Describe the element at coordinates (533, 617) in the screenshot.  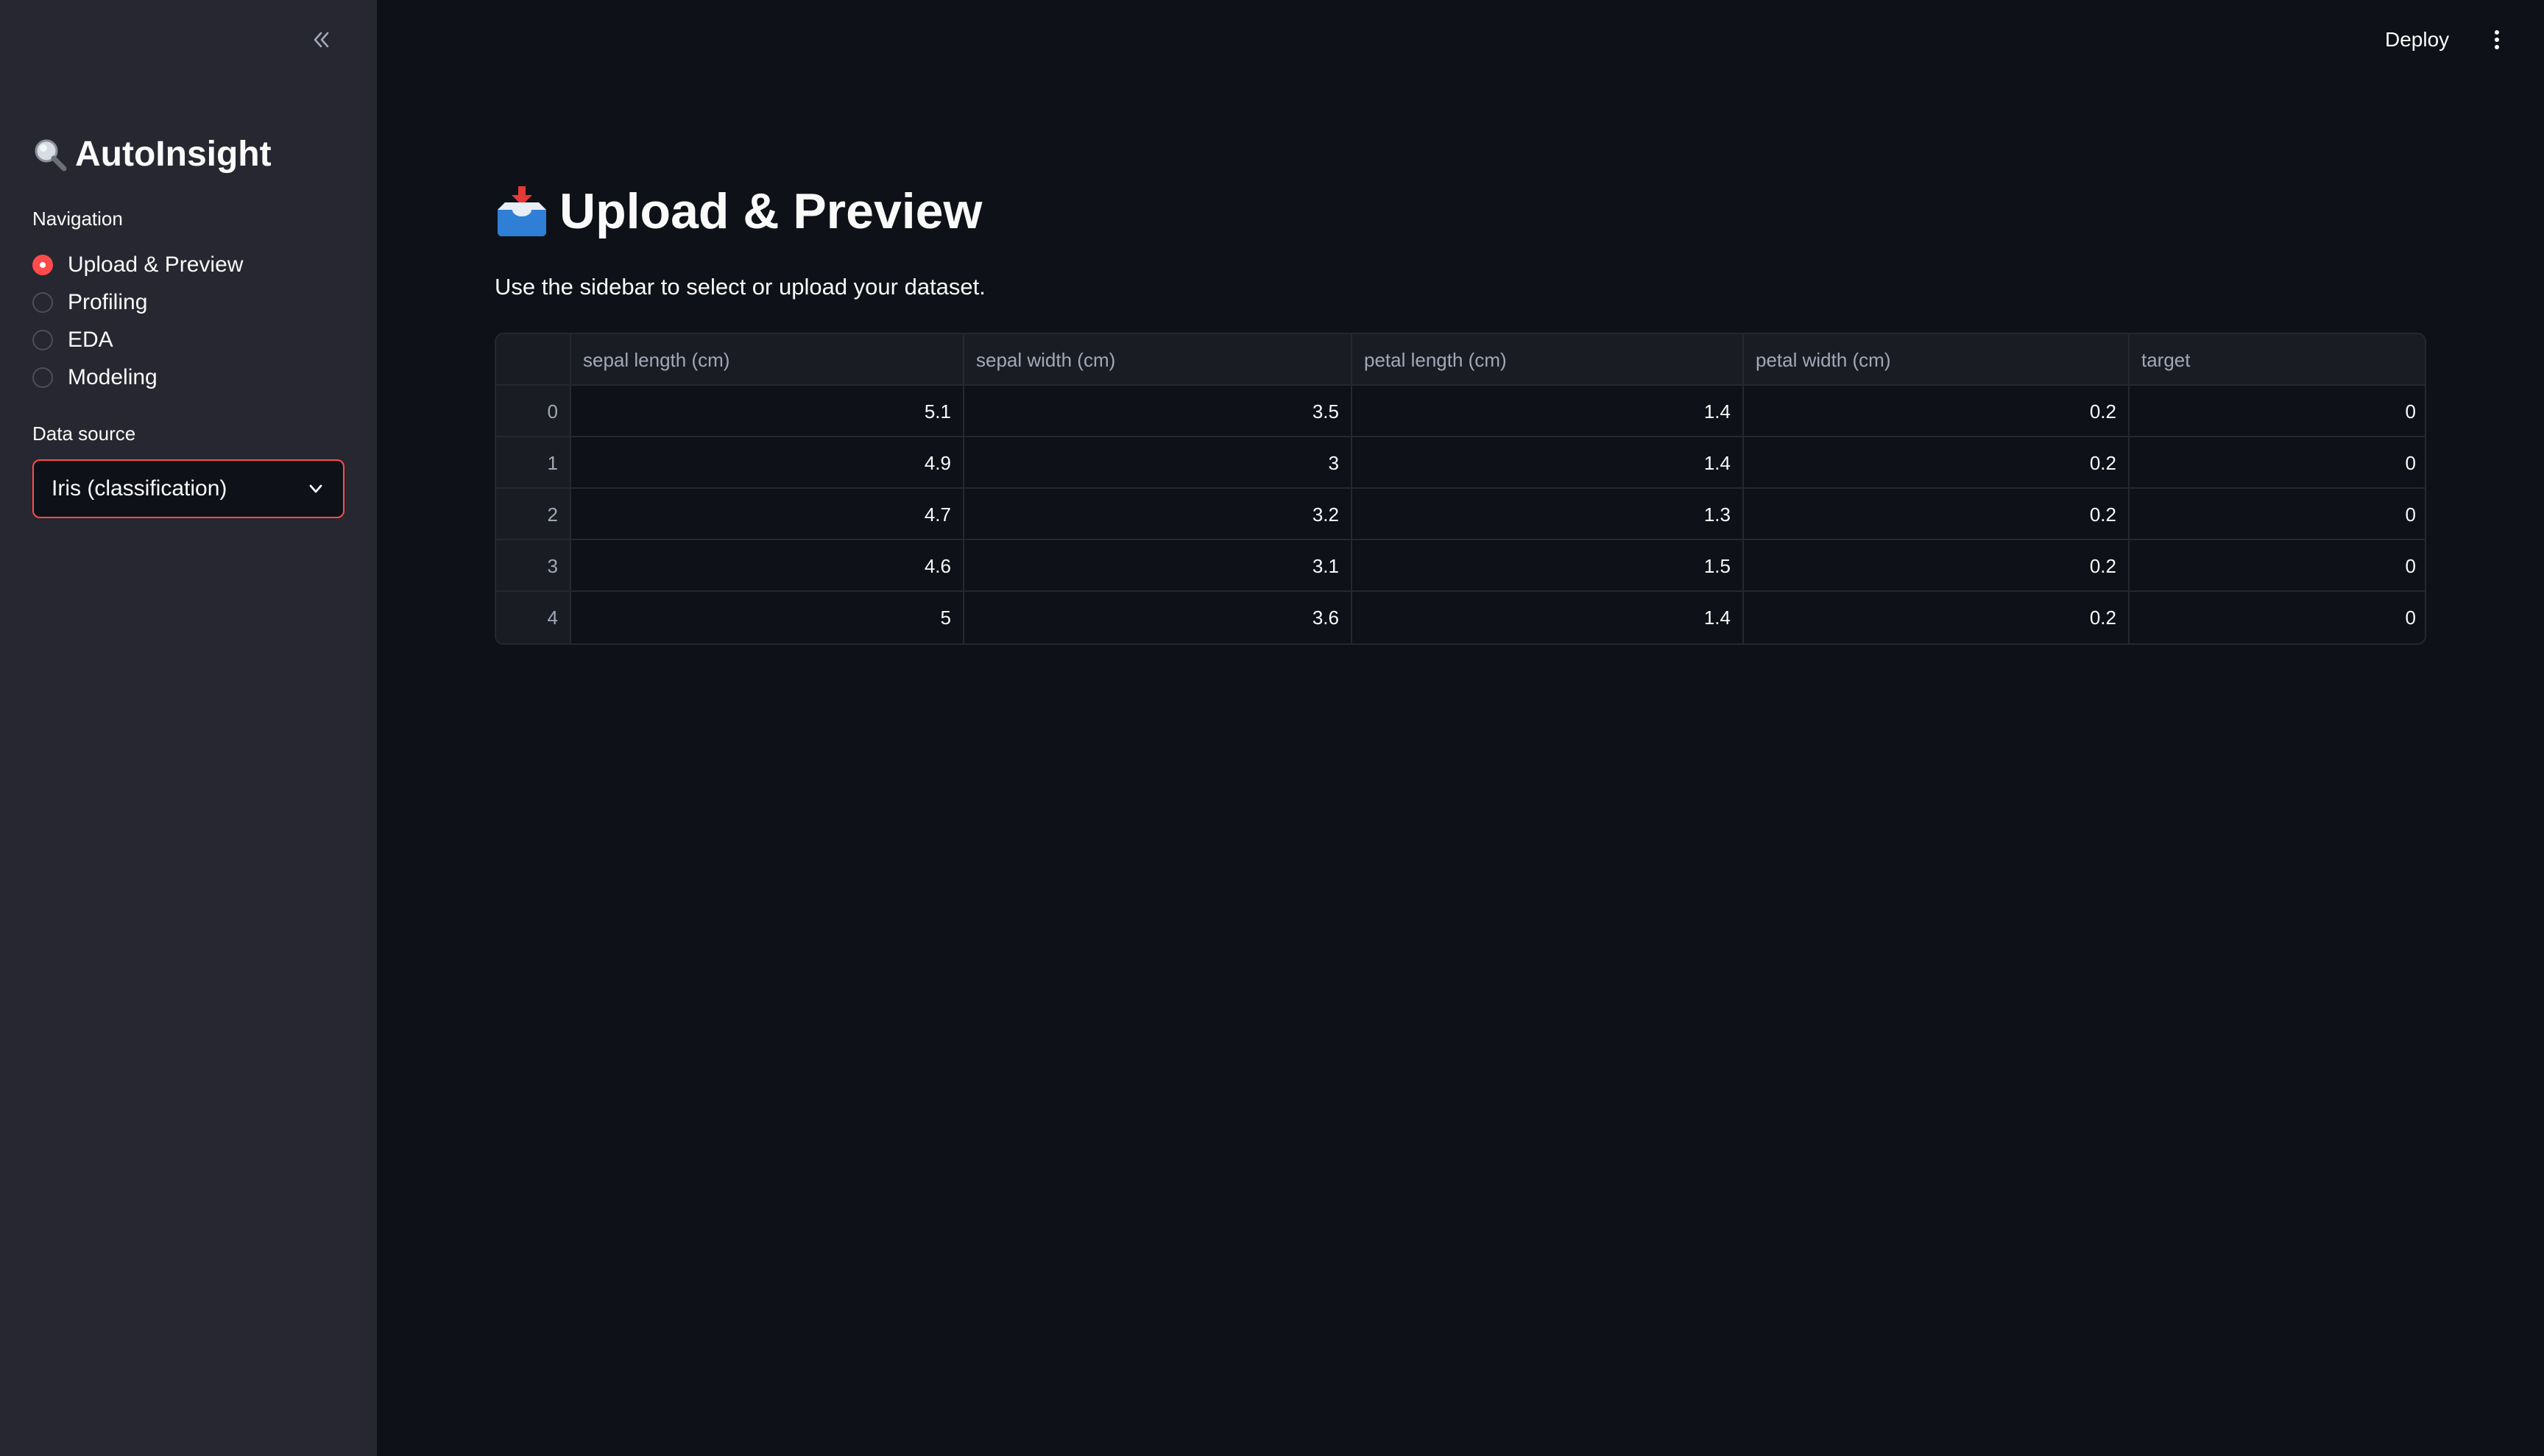
I see `row-index-cell: 4` at that location.